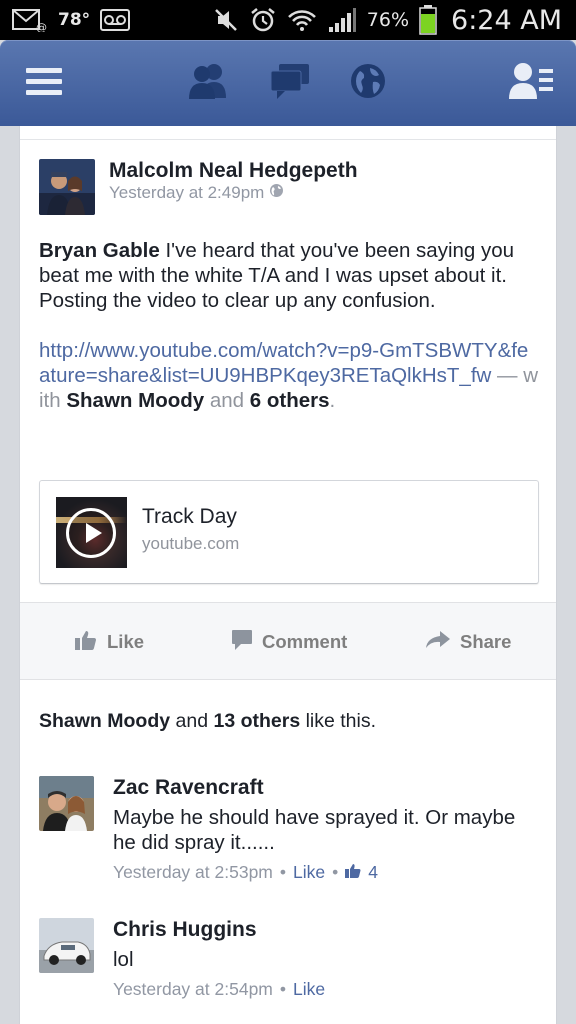 This screenshot has width=576, height=1024. What do you see at coordinates (486, 641) in the screenshot?
I see `share-label: Share` at bounding box center [486, 641].